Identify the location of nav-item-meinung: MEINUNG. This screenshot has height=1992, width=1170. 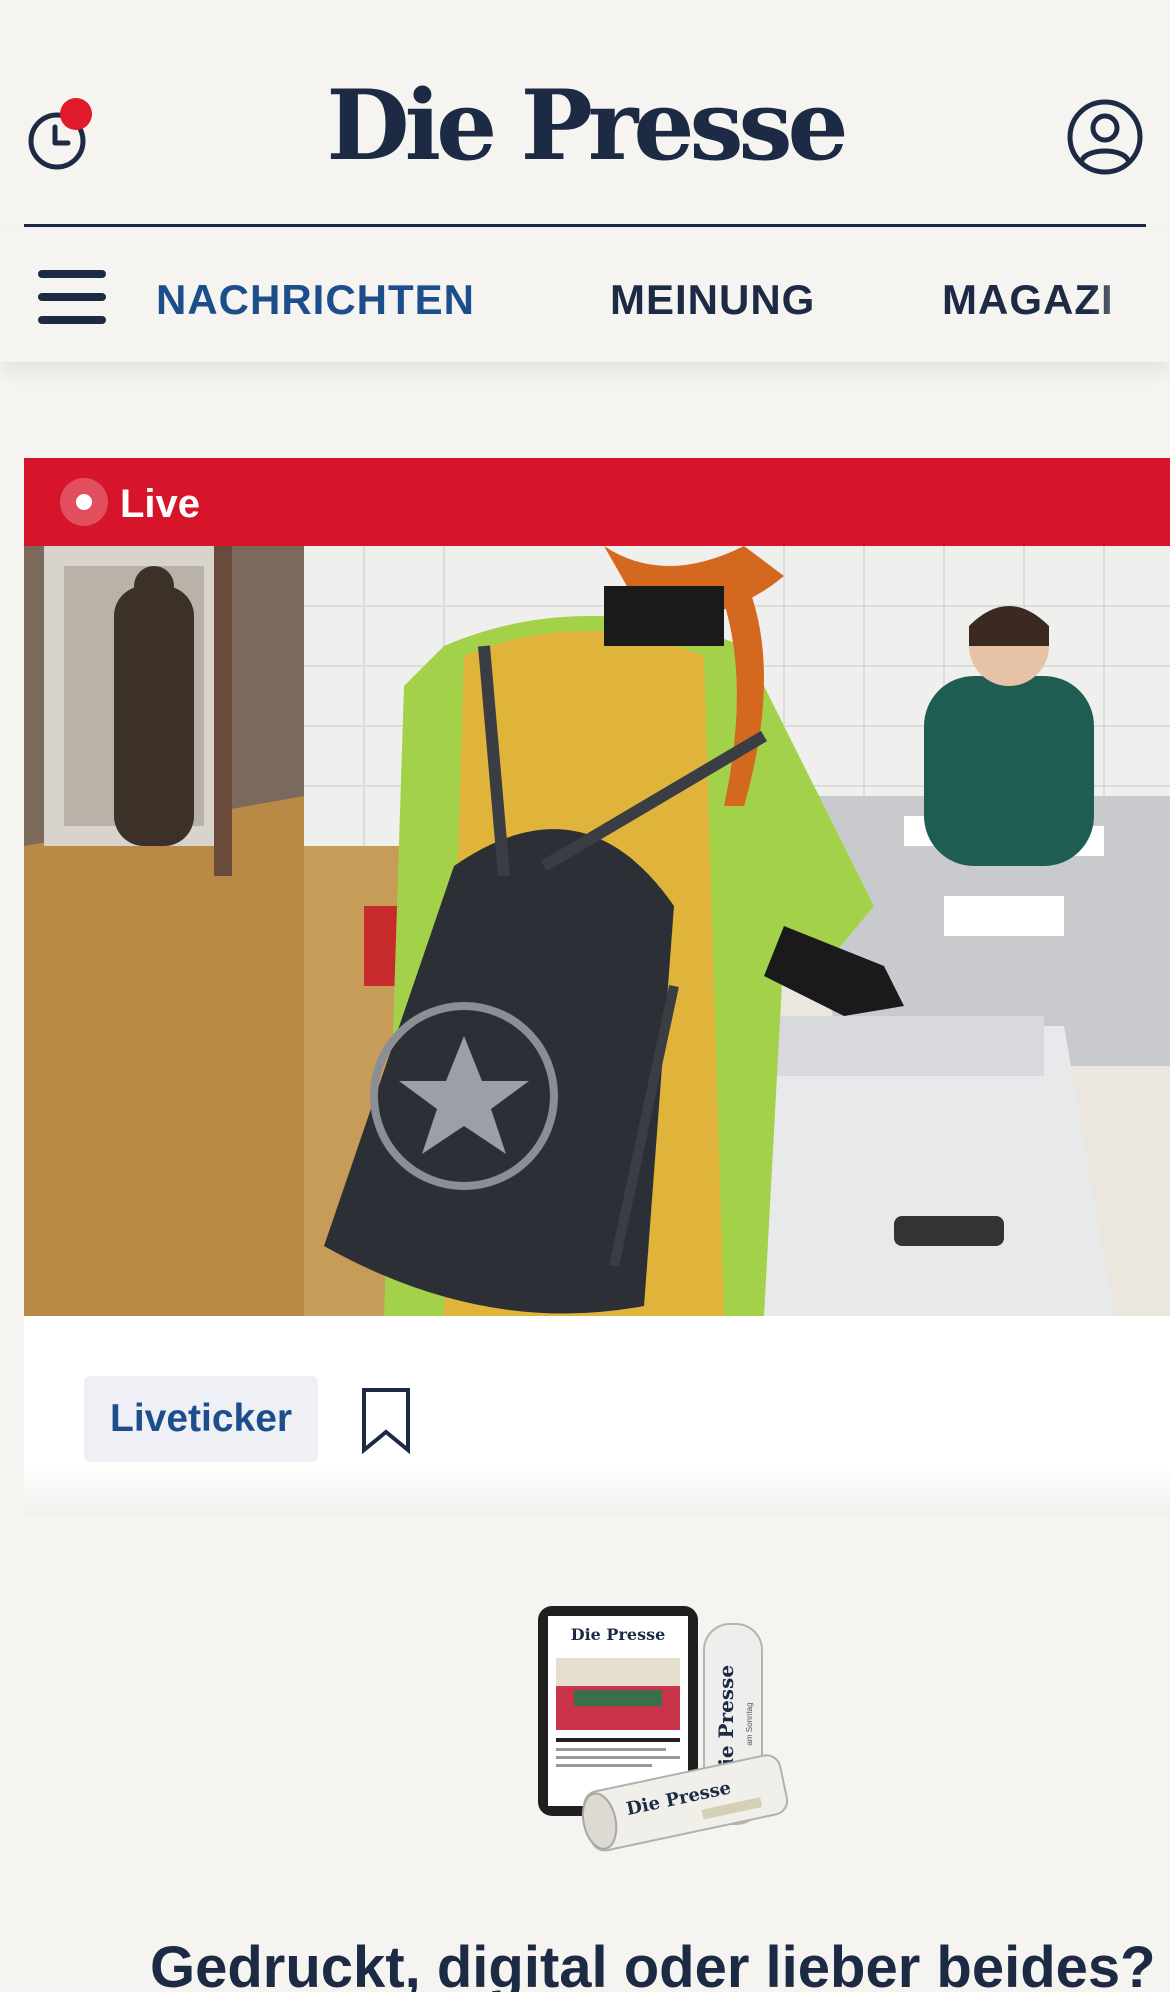
(712, 300).